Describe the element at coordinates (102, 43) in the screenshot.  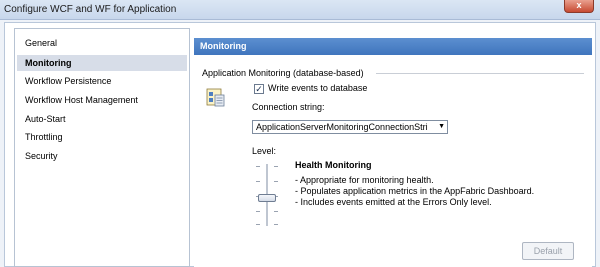
I see `nav-item-general: General` at that location.